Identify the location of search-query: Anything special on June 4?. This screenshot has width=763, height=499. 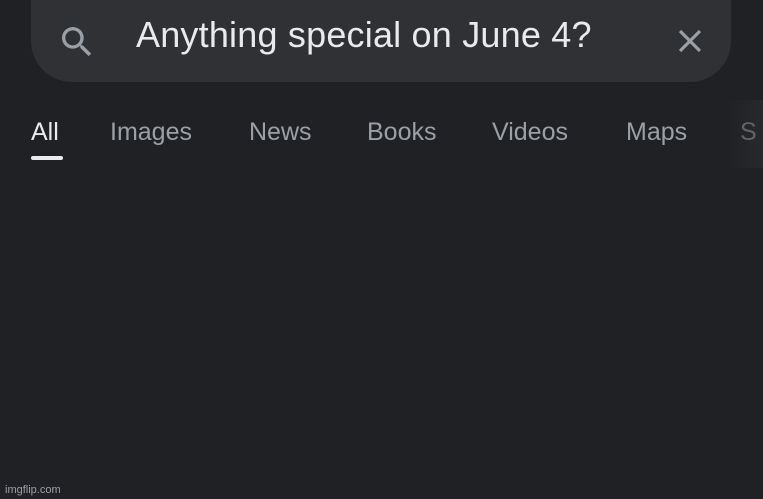
(364, 35).